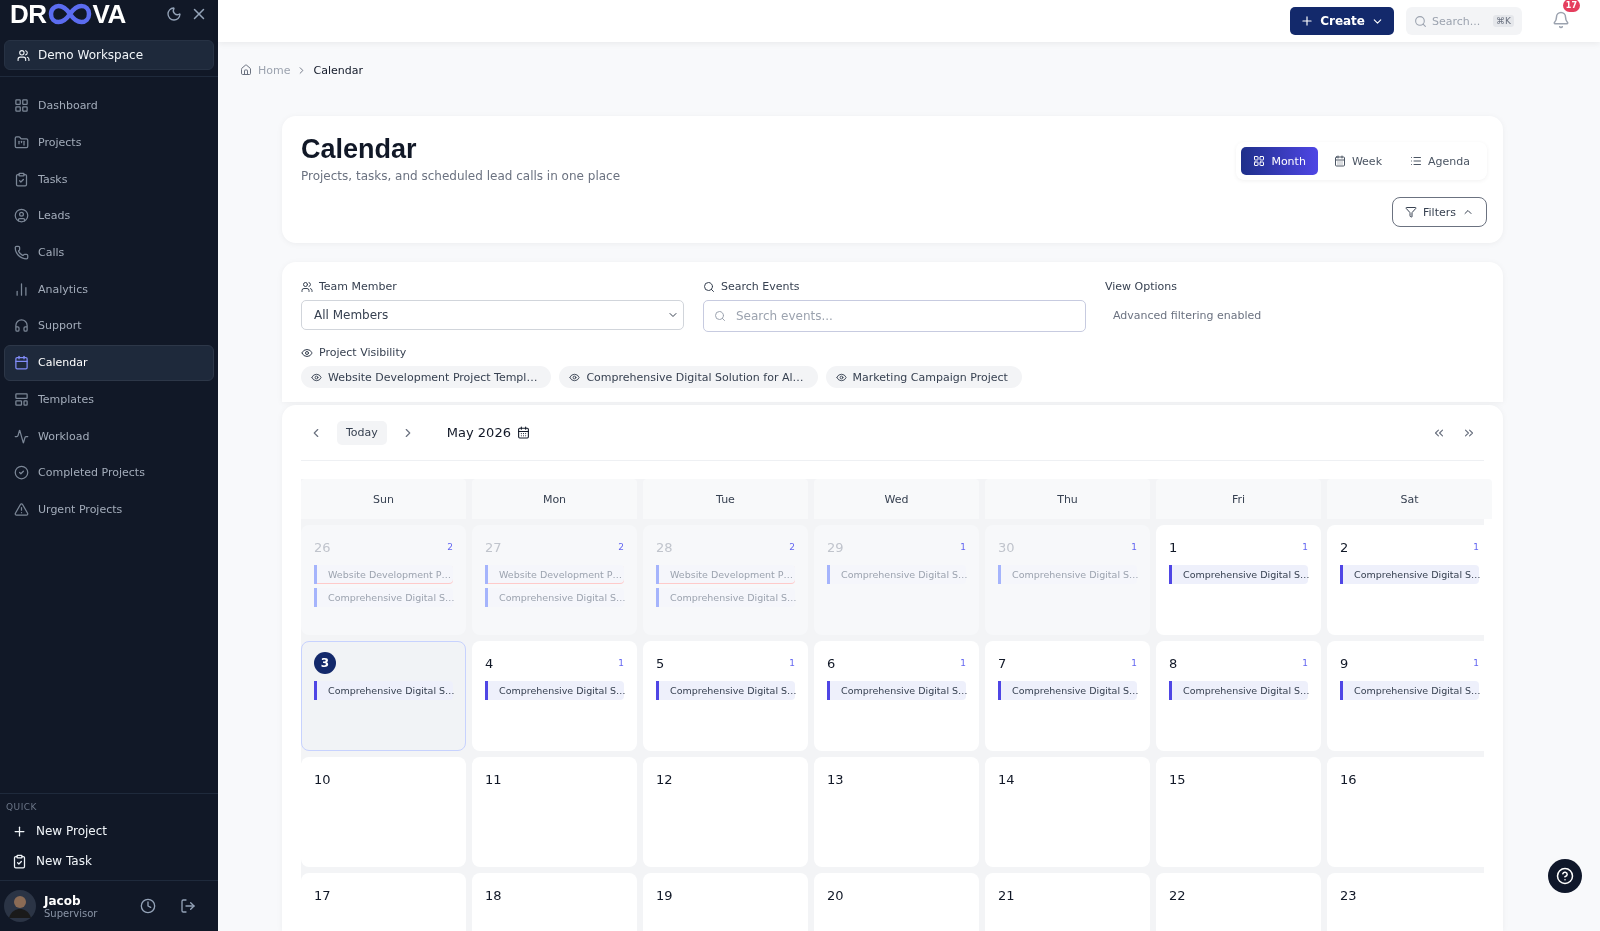 The image size is (1600, 931). I want to click on sidebar-item: Leads, so click(109, 216).